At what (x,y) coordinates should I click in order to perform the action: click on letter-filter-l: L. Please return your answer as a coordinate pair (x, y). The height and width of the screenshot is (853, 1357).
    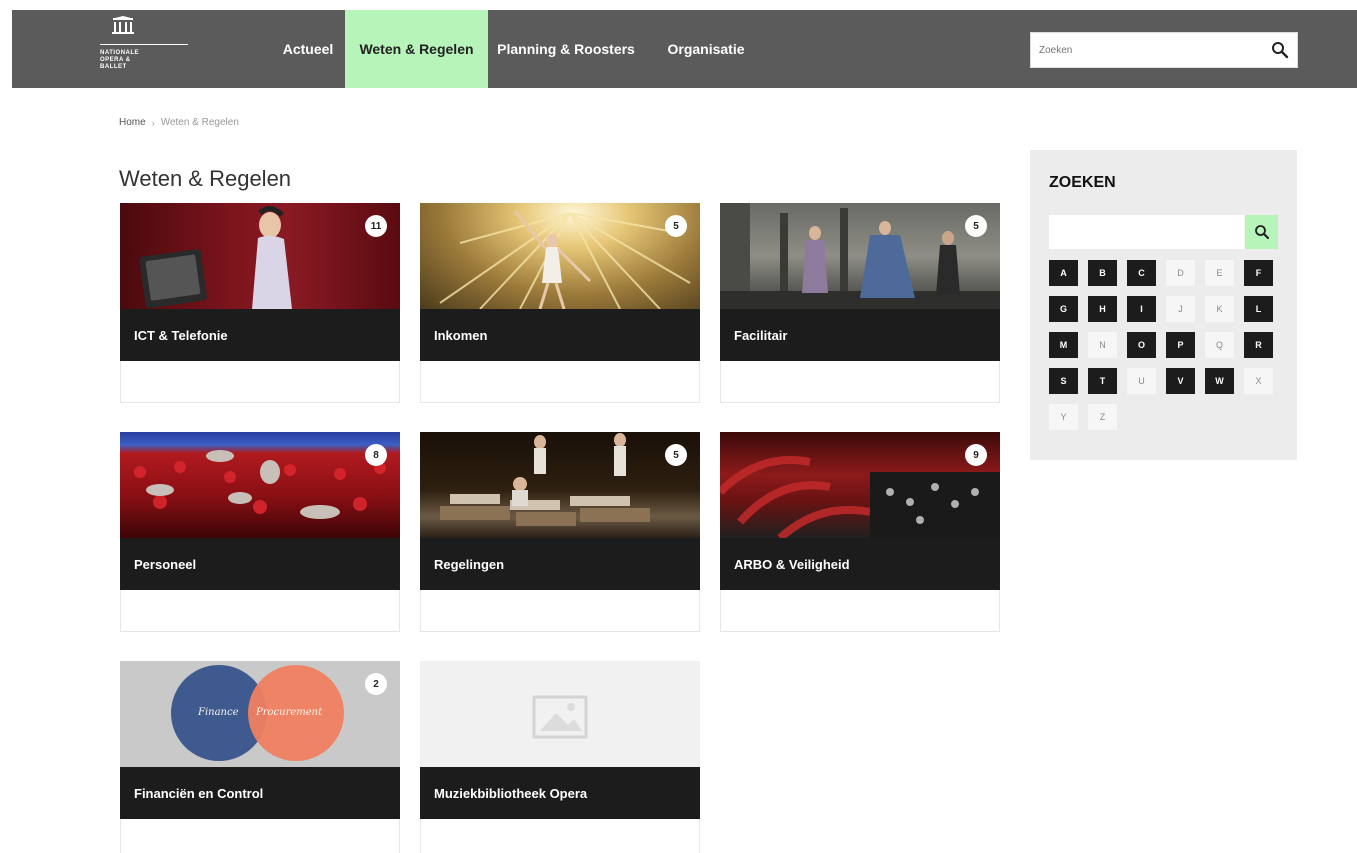
    Looking at the image, I should click on (1258, 309).